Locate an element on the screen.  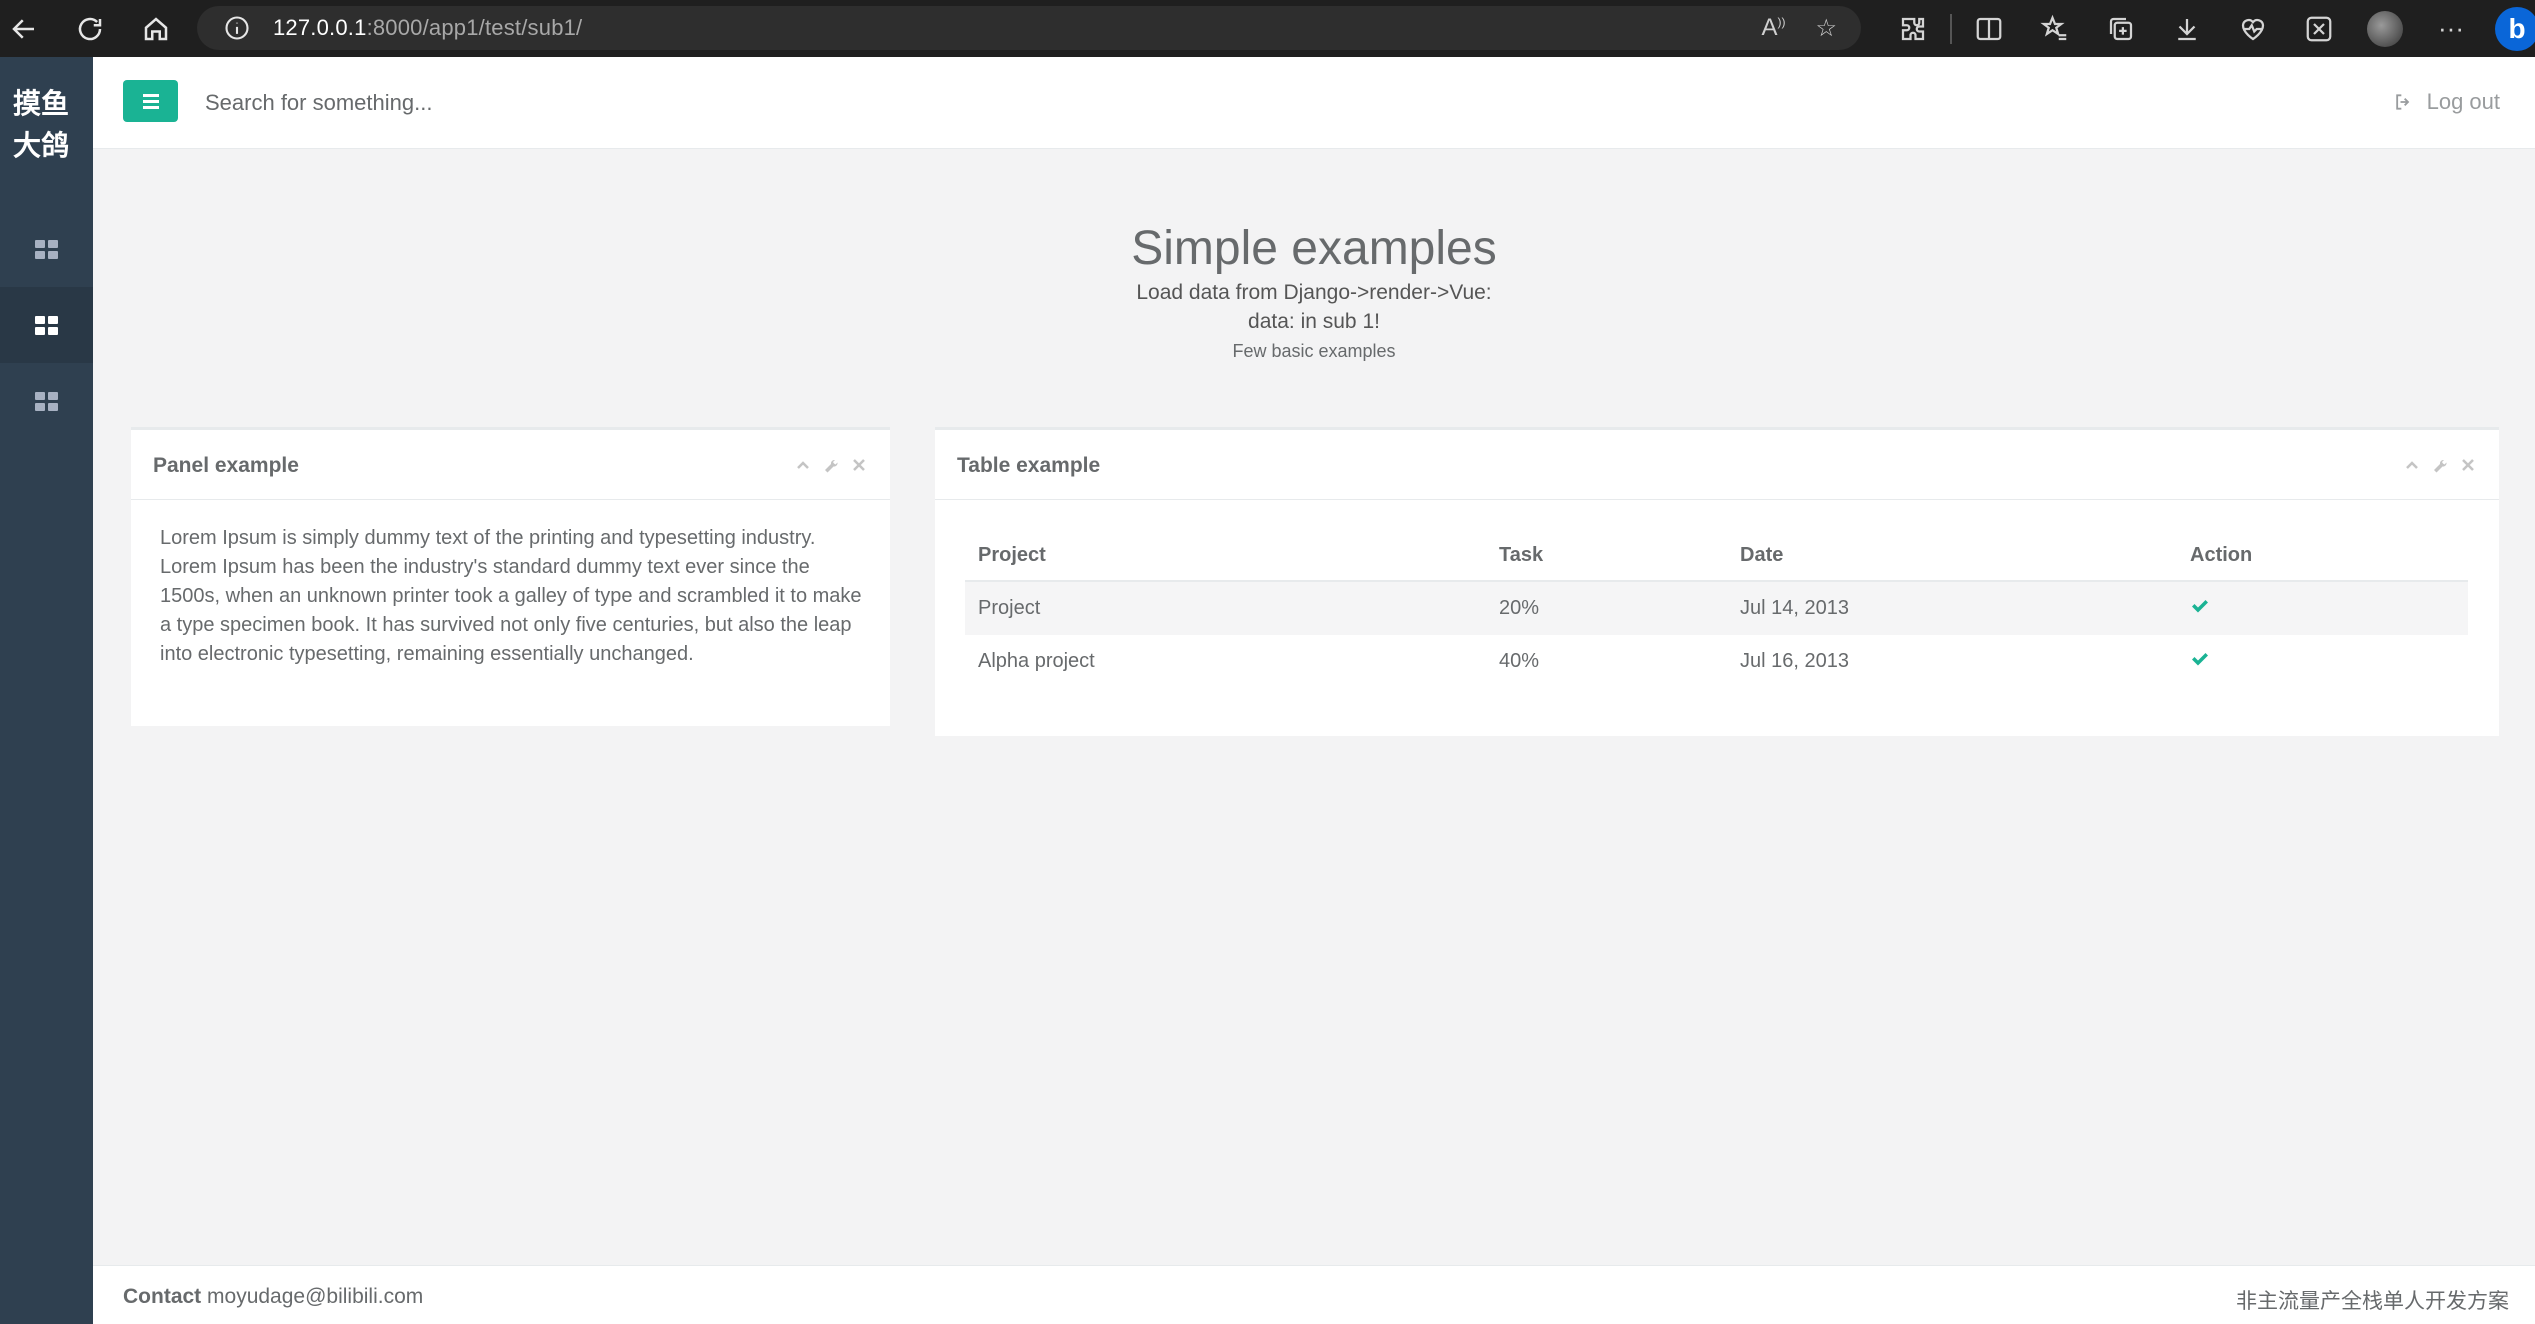
cell-date: Jul 16, 2013 is located at coordinates (1794, 661).